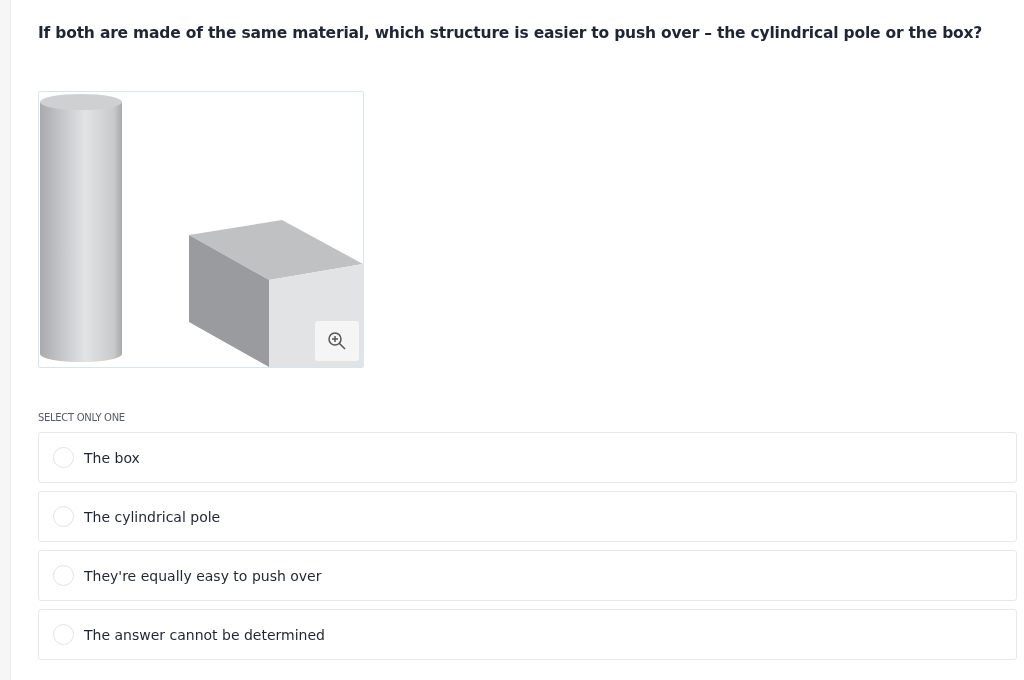 Image resolution: width=1024 pixels, height=680 pixels. What do you see at coordinates (82, 417) in the screenshot?
I see `instruction-label: SELECT ONLY ONE` at bounding box center [82, 417].